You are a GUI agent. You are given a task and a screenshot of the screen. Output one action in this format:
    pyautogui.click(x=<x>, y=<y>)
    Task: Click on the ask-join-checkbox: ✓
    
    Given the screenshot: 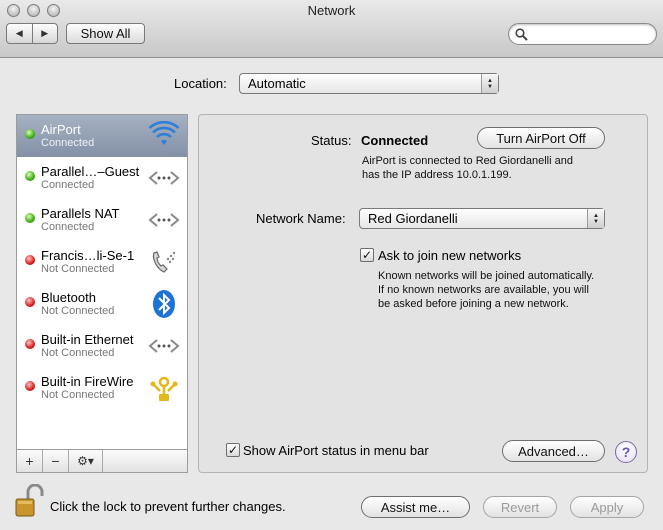 What is the action you would take?
    pyautogui.click(x=367, y=255)
    